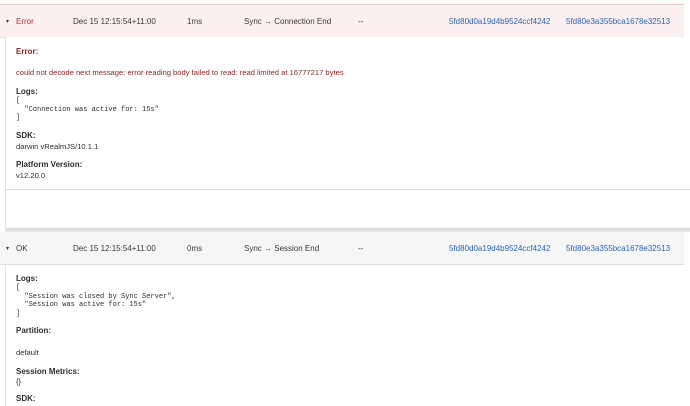 The width and height of the screenshot is (690, 406). I want to click on session-metrics-label: Session Metrics:, so click(48, 371).